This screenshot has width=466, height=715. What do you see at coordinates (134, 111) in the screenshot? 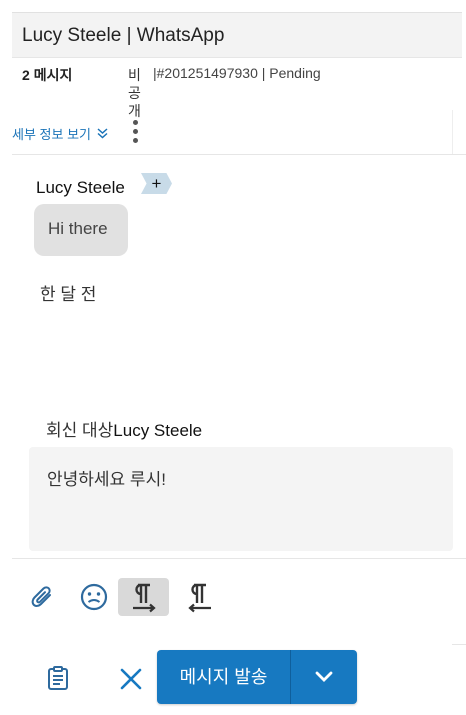
I see `privacy-char: 개` at bounding box center [134, 111].